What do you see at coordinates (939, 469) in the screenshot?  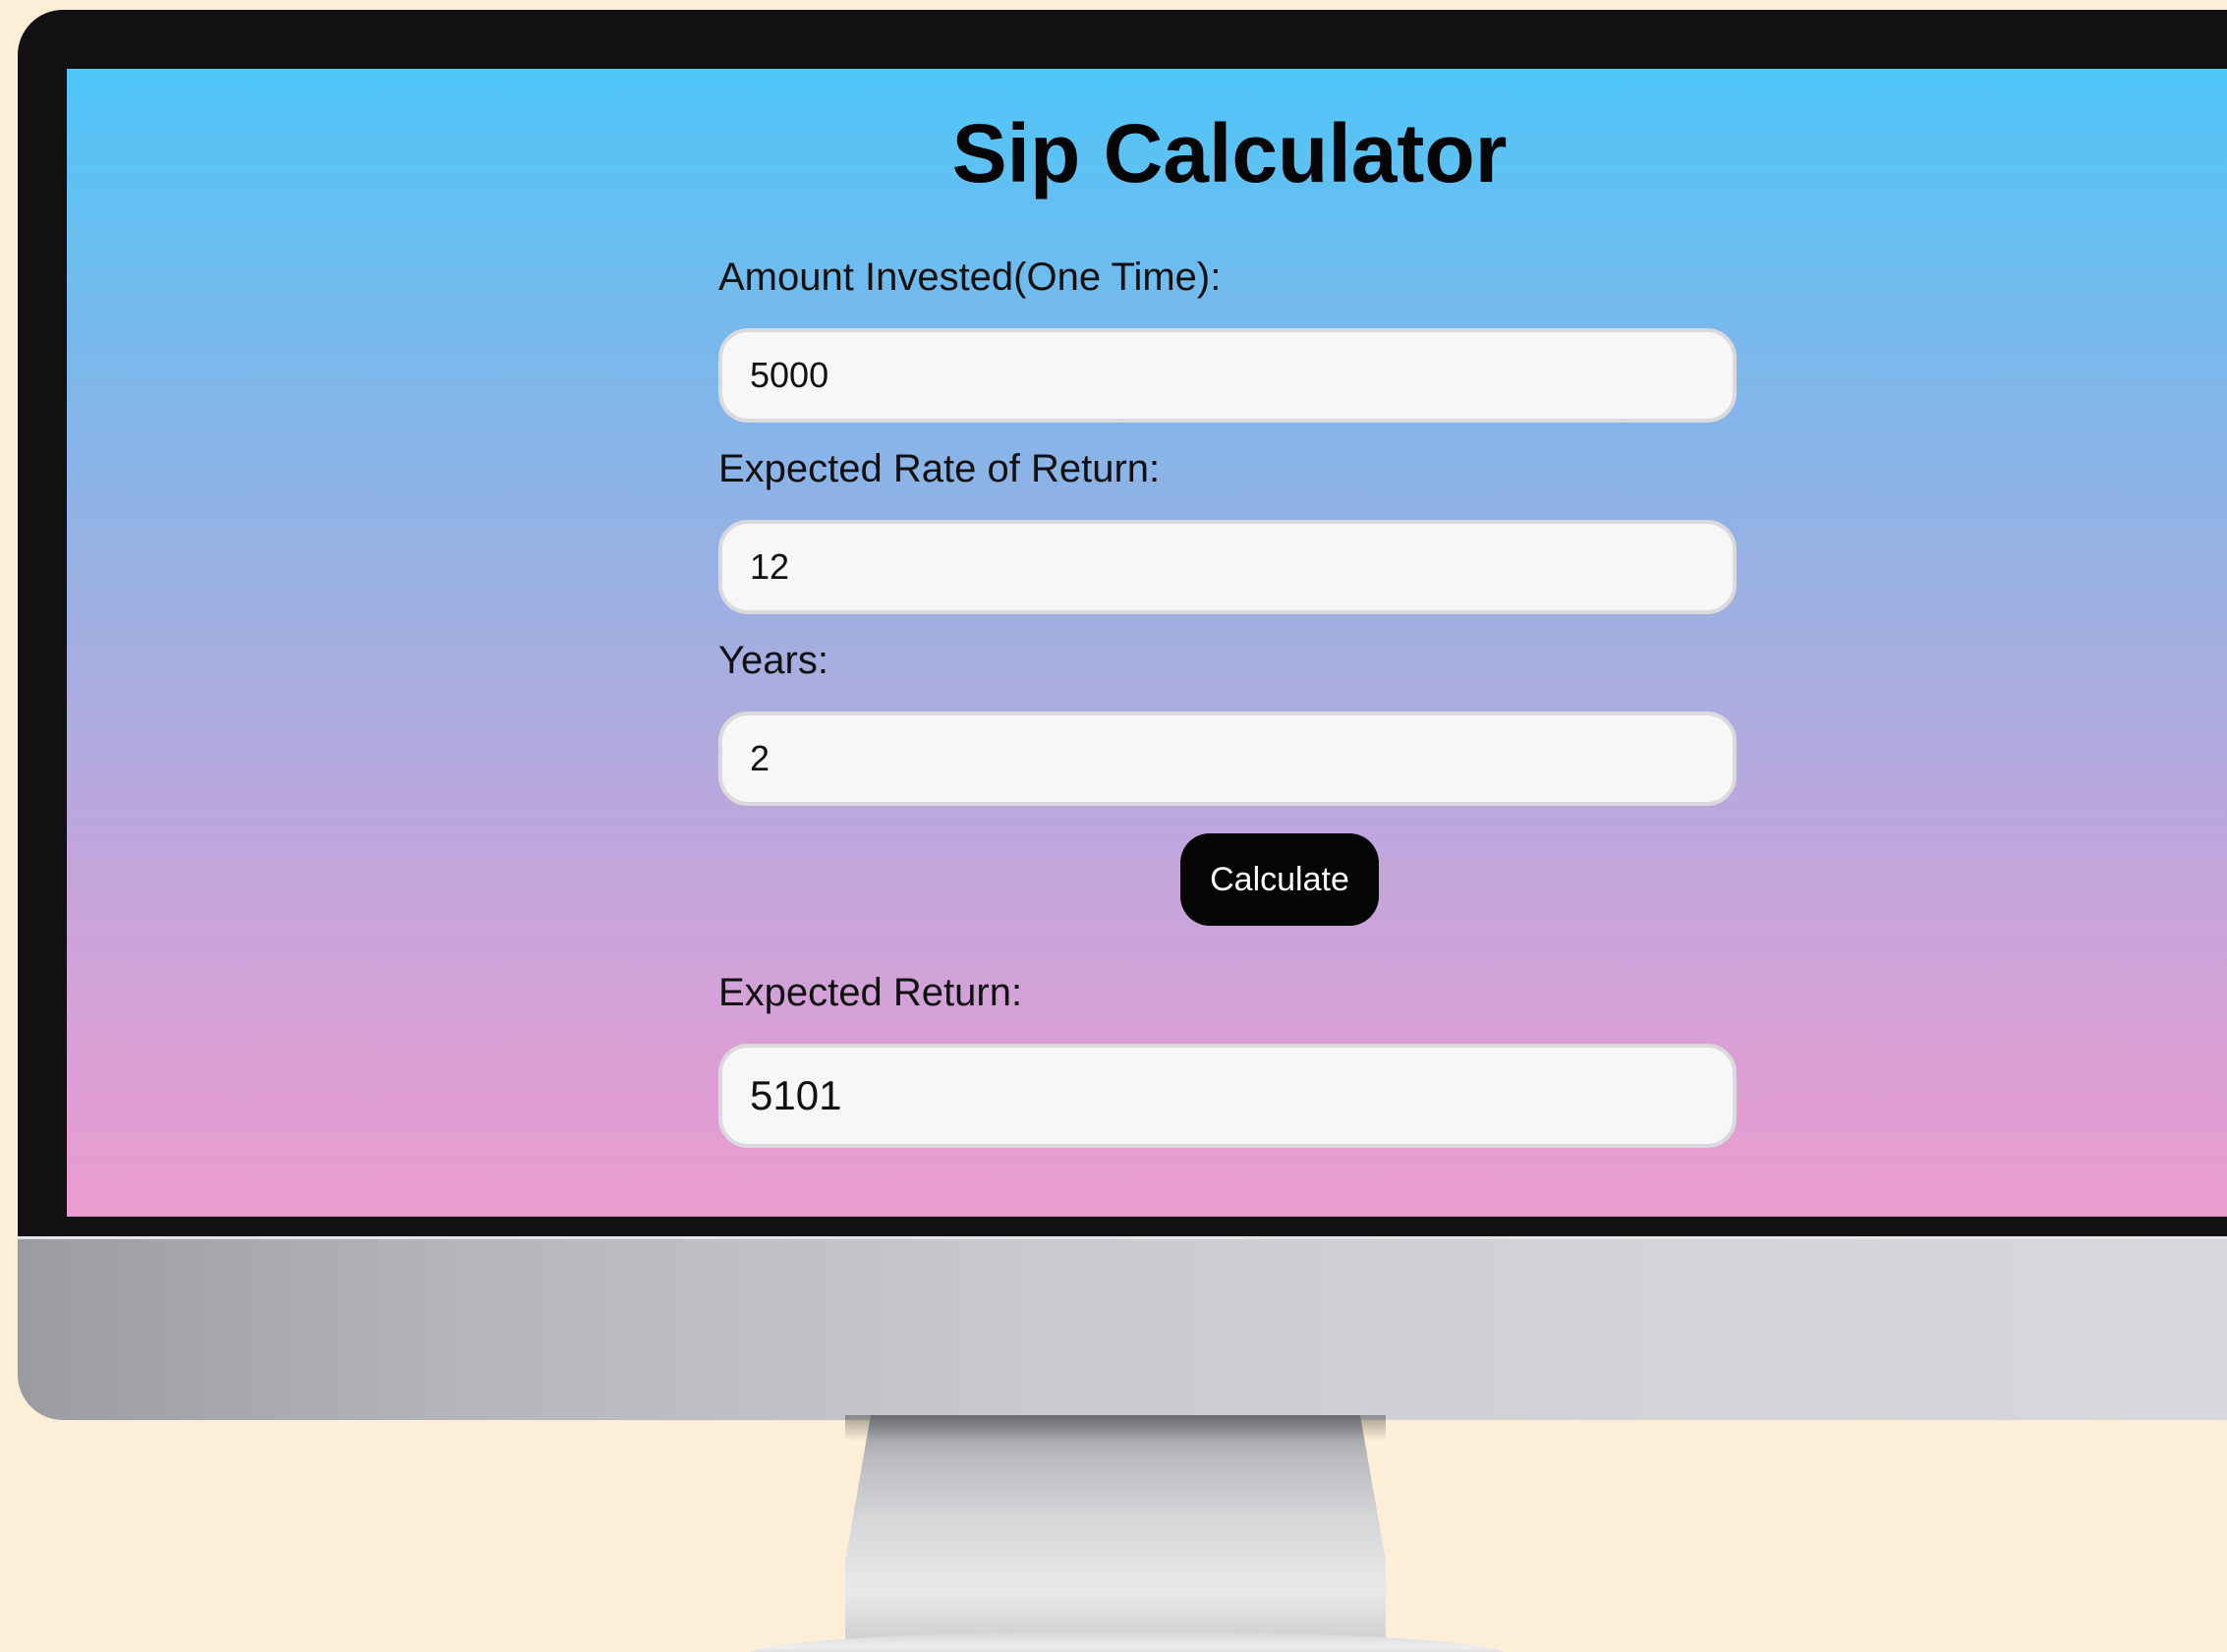 I see `expected-rate-label: Expected Rate of Return:` at bounding box center [939, 469].